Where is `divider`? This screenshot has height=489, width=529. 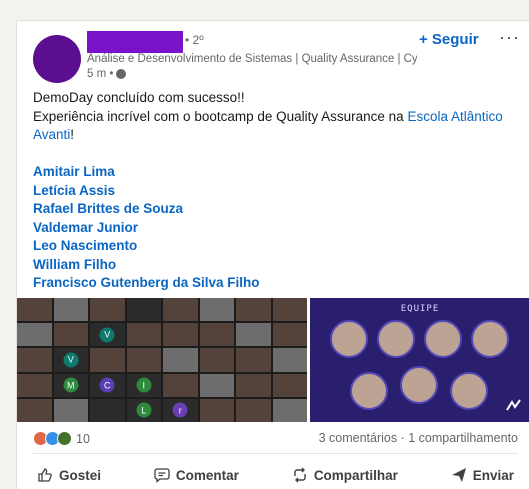
divider is located at coordinates (275, 453).